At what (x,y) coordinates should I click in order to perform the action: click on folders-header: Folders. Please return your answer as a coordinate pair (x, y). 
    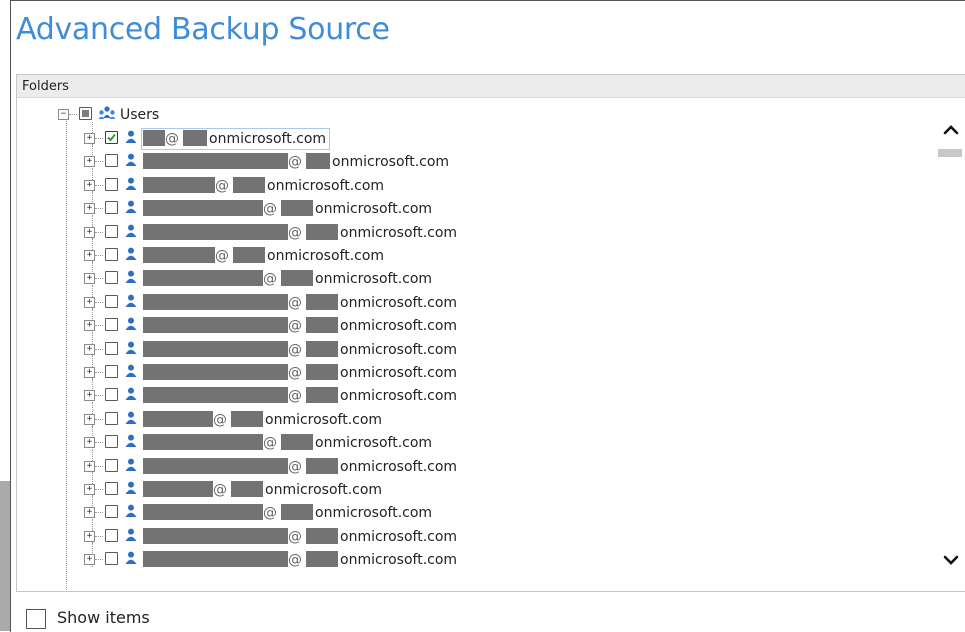
    Looking at the image, I should click on (491, 86).